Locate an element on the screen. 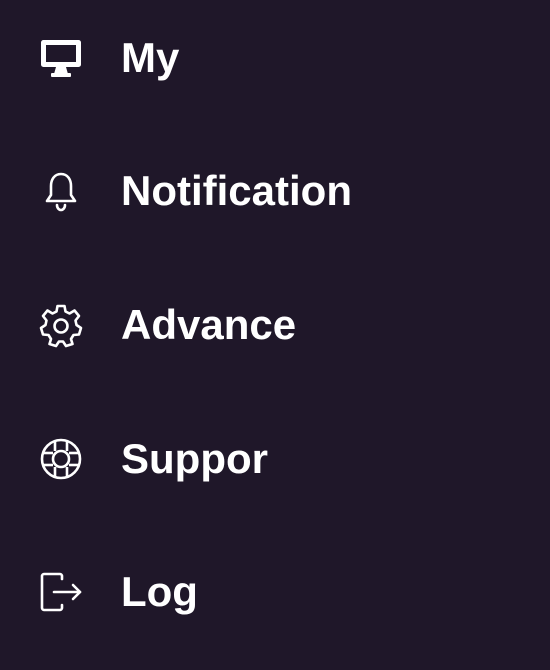 This screenshot has height=670, width=550. gear-icon is located at coordinates (61, 325).